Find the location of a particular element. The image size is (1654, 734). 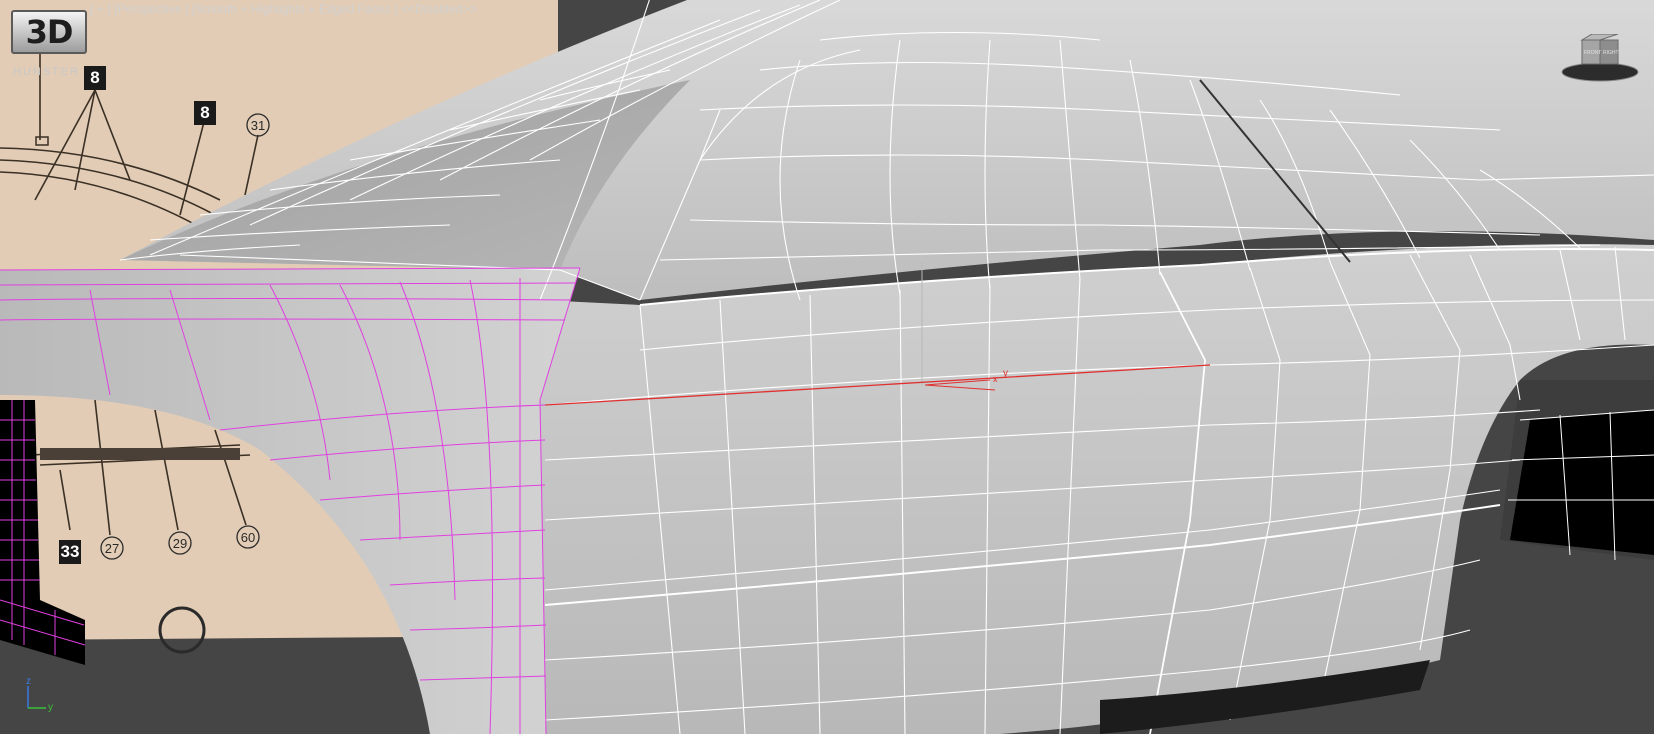

tripod-z-label: z is located at coordinates (28, 681).